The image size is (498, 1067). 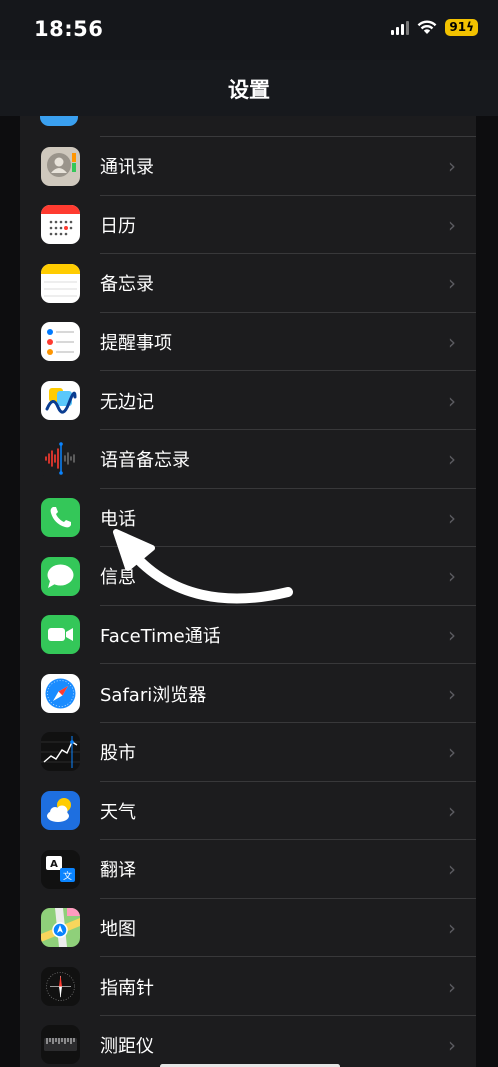 I want to click on compass-icon, so click(x=60, y=986).